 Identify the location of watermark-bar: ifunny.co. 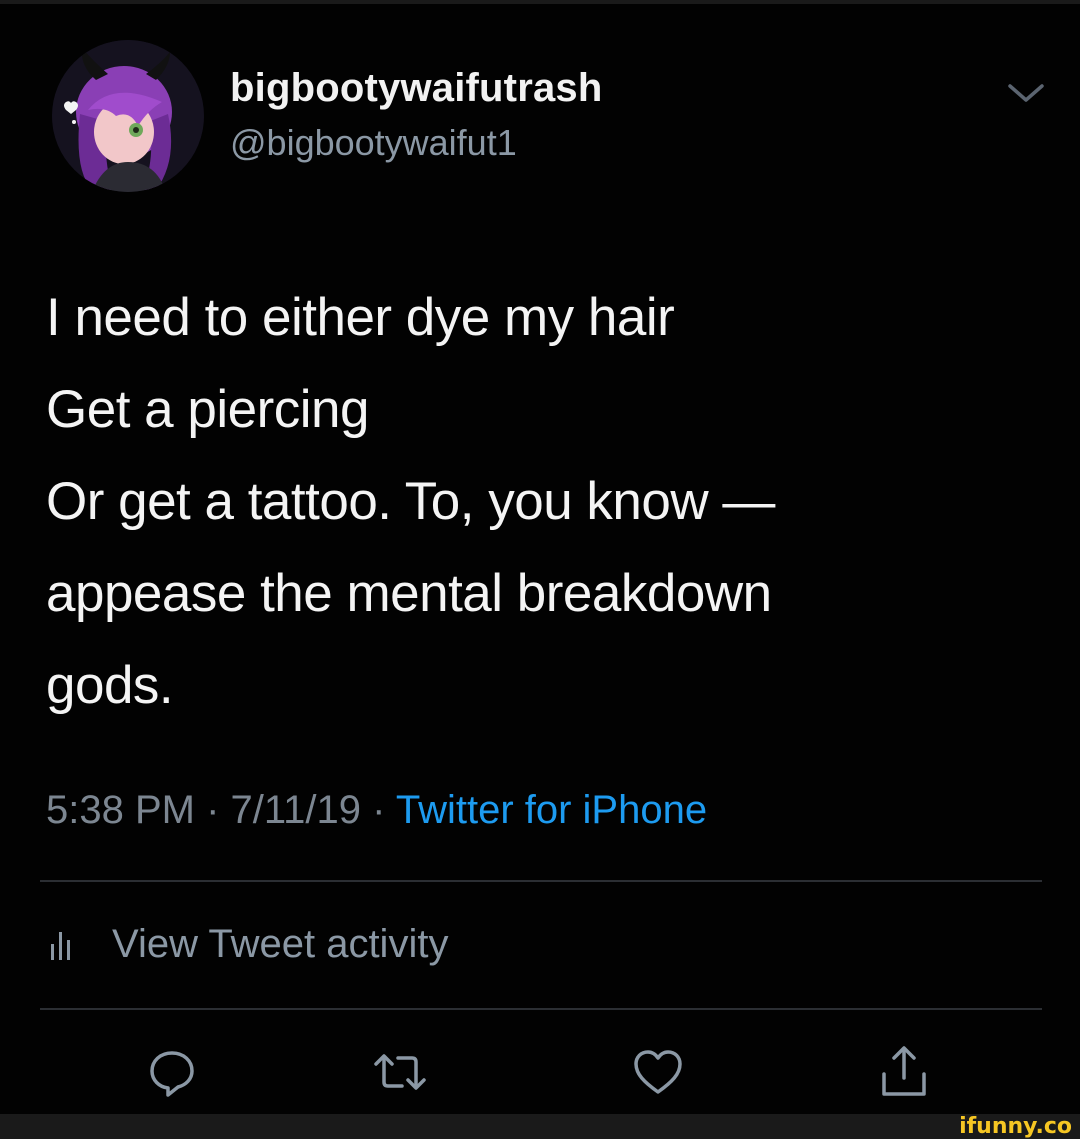
(540, 1126).